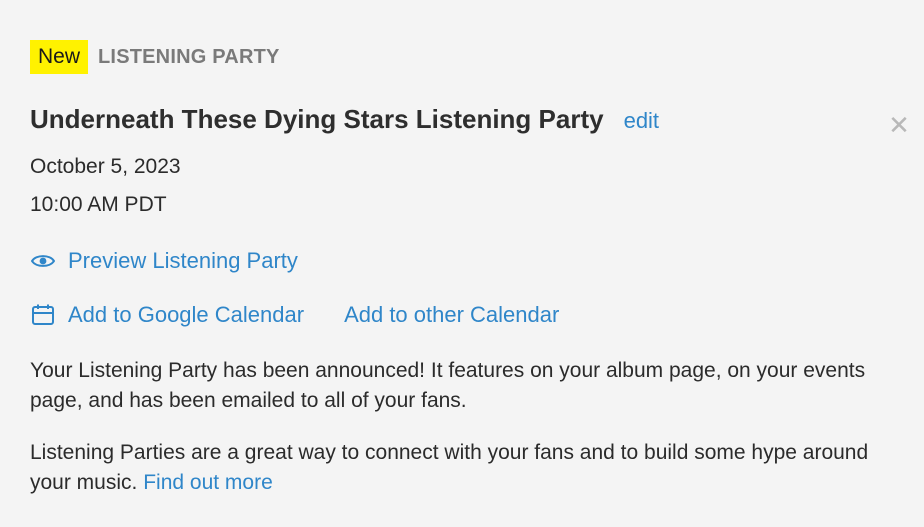  I want to click on badge-row: New LISTENING PARTY, so click(155, 57).